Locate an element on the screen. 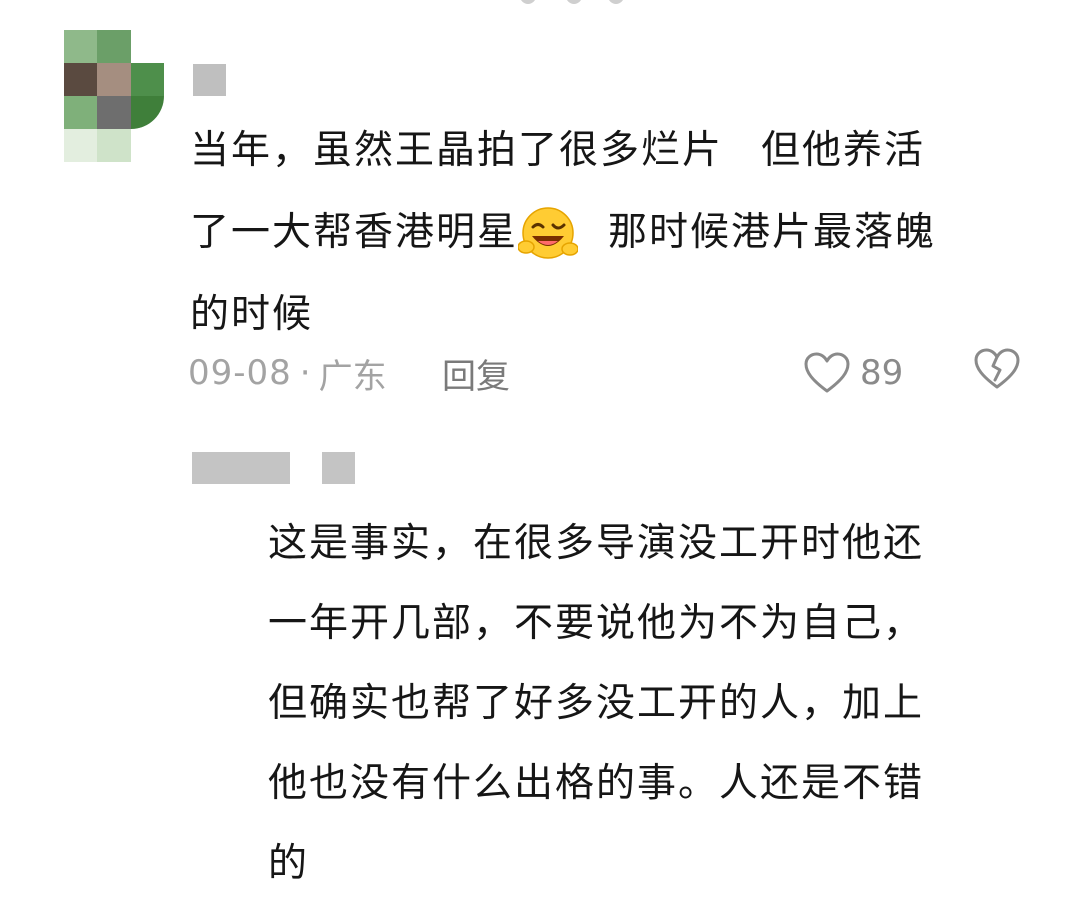  cropped-top-text is located at coordinates (575, 4).